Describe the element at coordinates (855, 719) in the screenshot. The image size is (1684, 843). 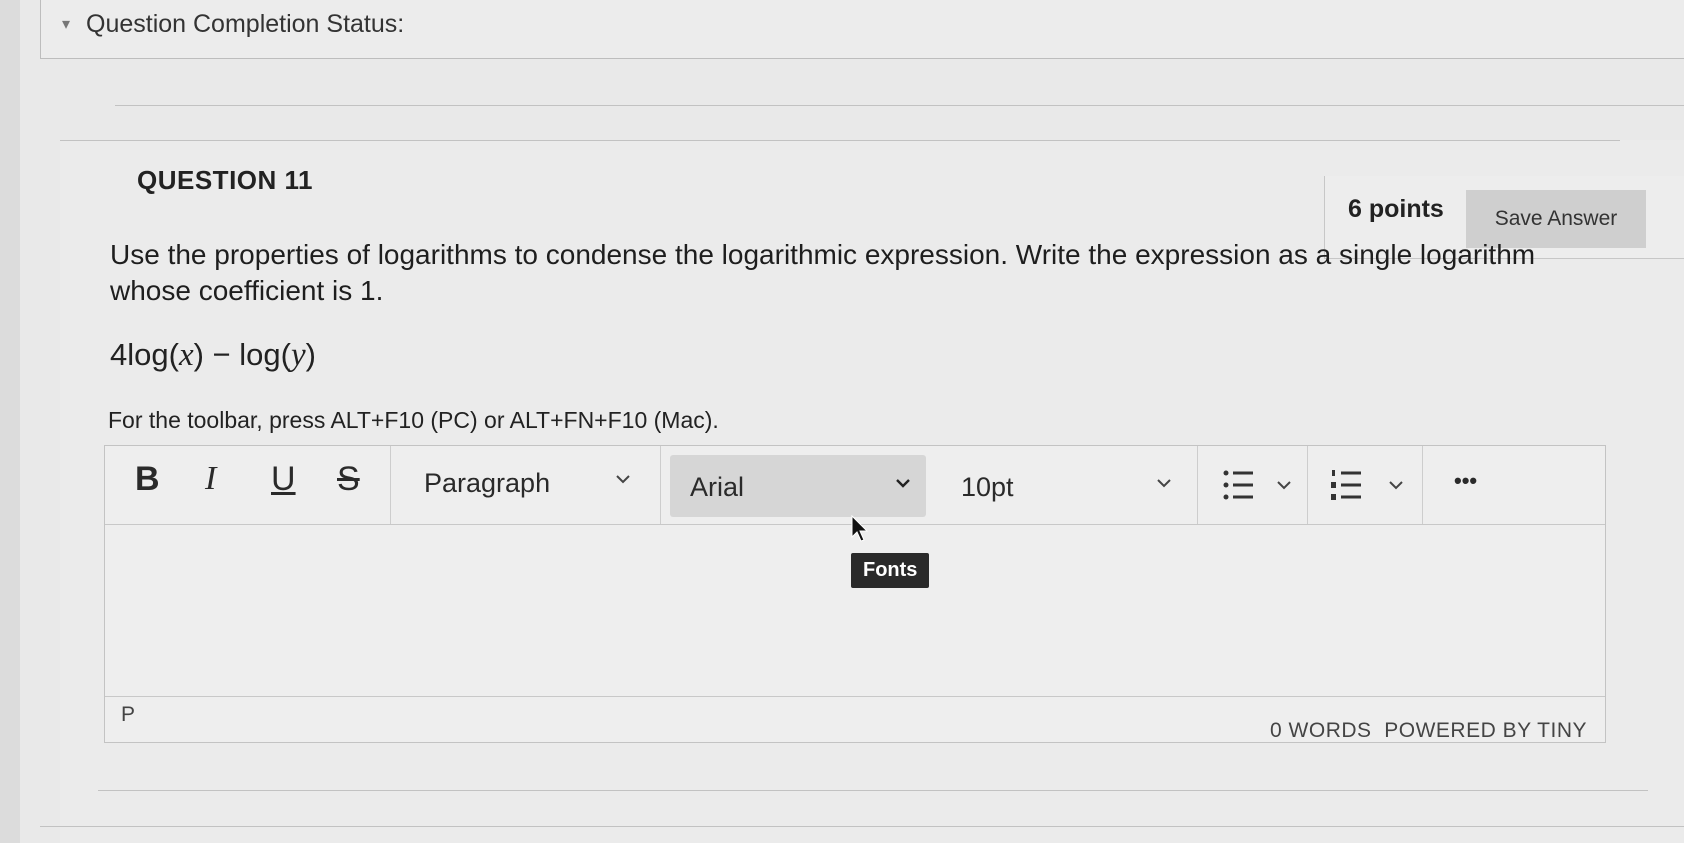
I see `editor-statusbar: P 0 WORDS POWERED BY TINY` at that location.